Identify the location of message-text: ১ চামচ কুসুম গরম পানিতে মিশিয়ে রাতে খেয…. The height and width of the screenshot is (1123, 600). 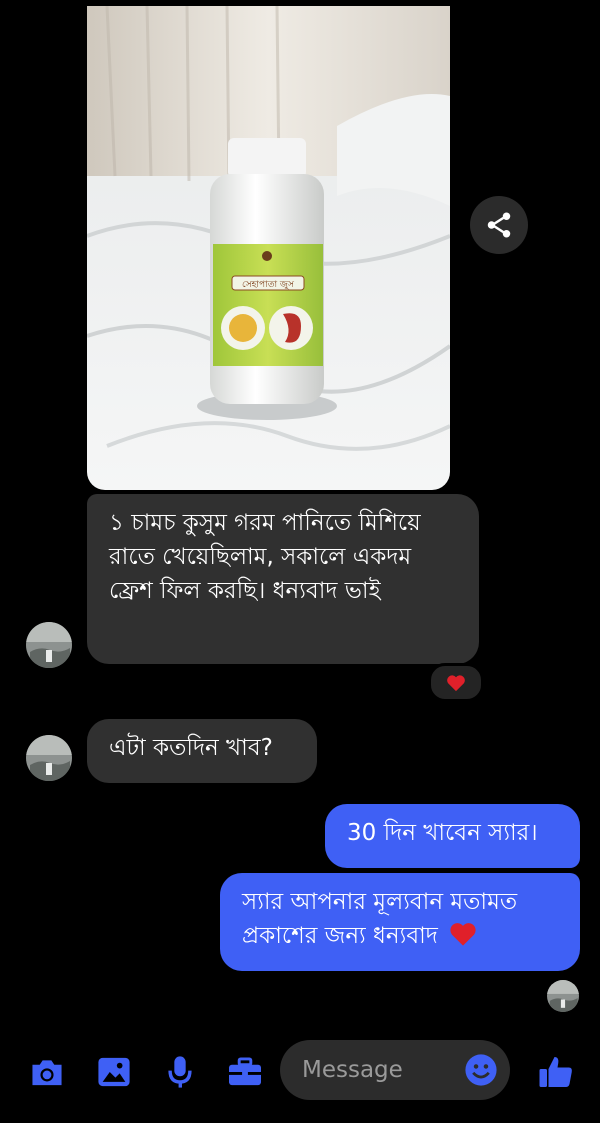
(265, 557).